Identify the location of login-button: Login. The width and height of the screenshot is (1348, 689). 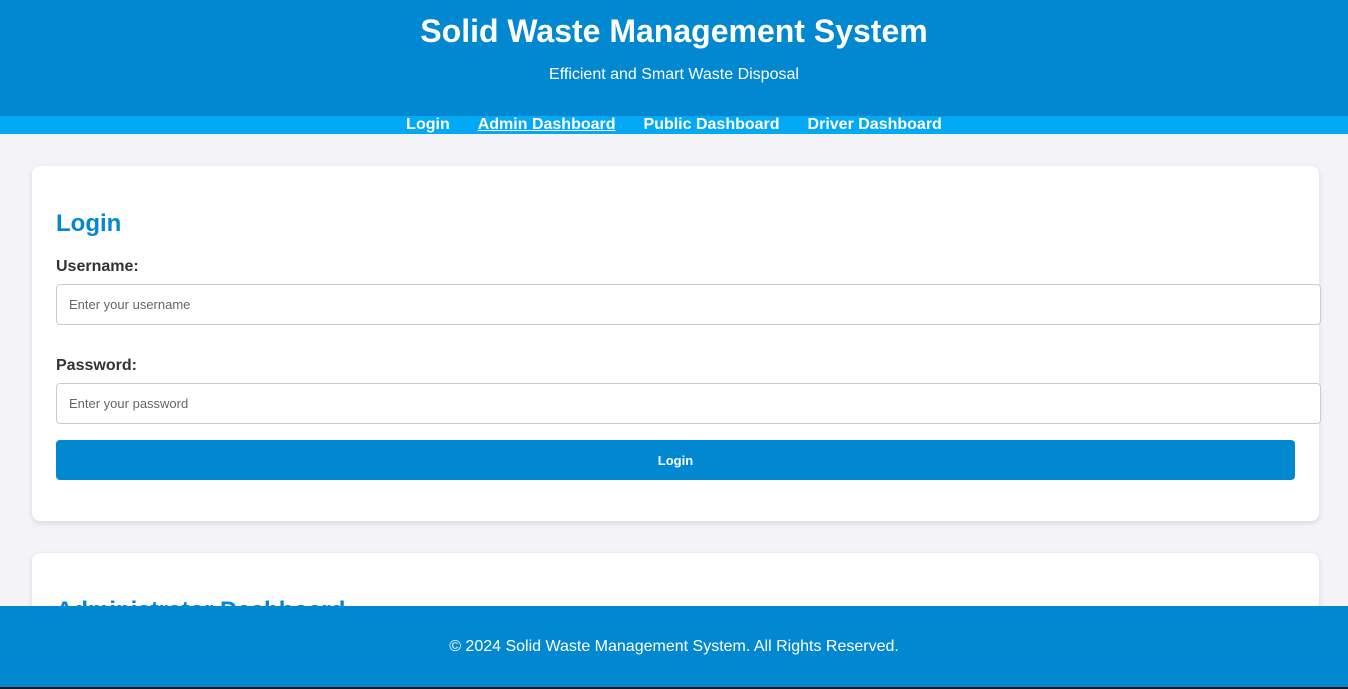
(675, 460).